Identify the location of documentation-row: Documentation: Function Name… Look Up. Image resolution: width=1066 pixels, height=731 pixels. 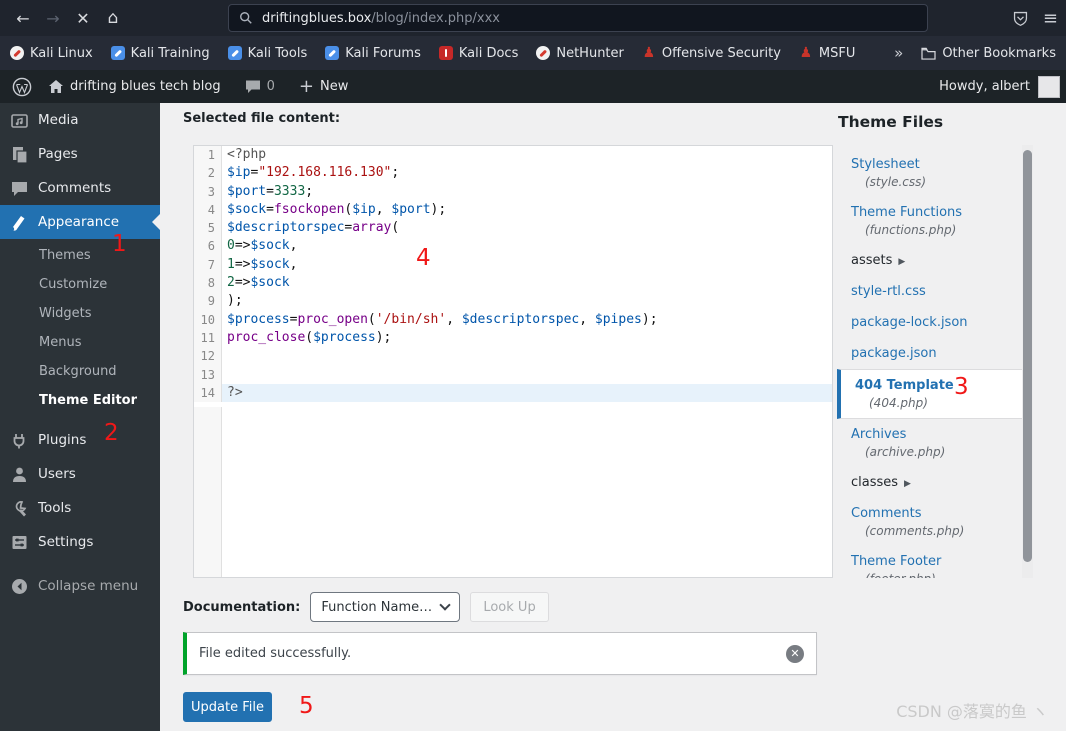
(366, 607).